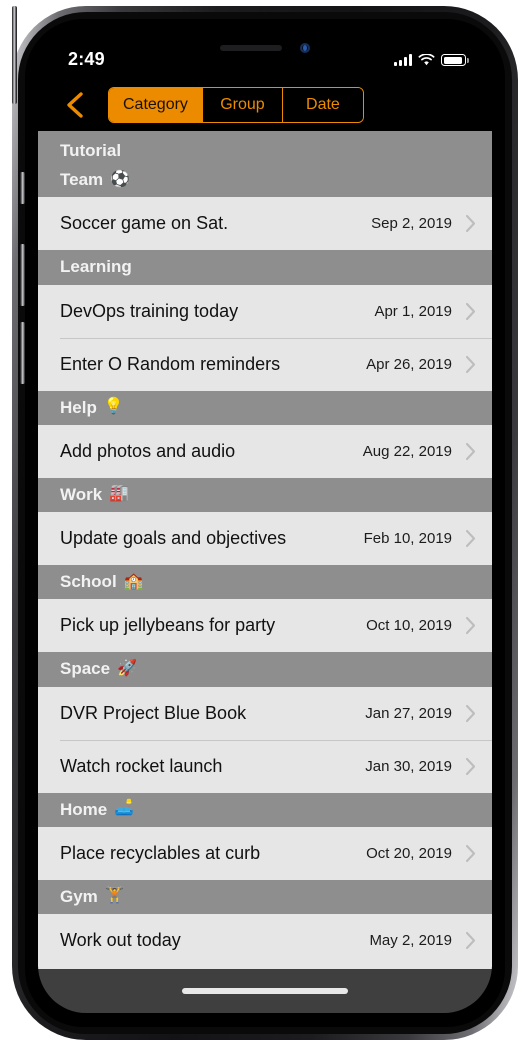 This screenshot has width=530, height=1046. What do you see at coordinates (408, 713) in the screenshot?
I see `reminder-date: Jan 27, 2019` at bounding box center [408, 713].